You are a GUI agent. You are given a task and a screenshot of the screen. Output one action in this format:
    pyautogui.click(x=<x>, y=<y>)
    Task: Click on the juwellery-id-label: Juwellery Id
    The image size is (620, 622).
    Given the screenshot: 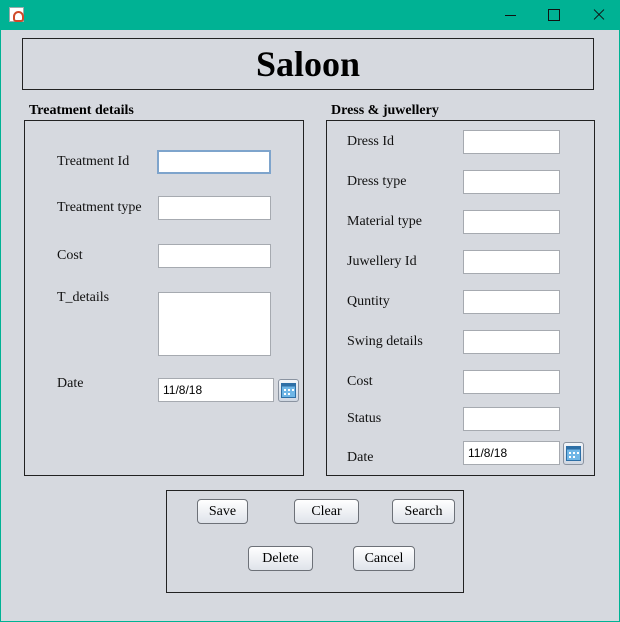 What is the action you would take?
    pyautogui.click(x=382, y=261)
    